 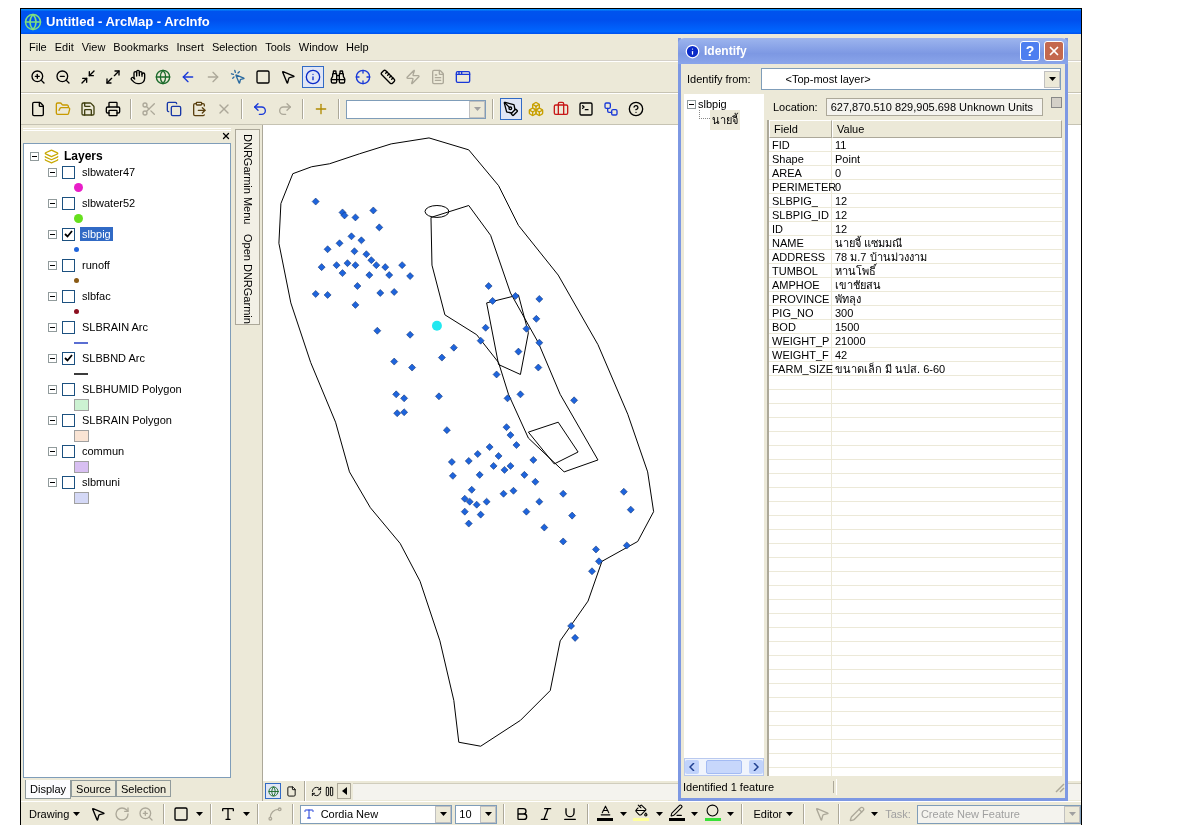 What do you see at coordinates (318, 47) in the screenshot?
I see `menu-item: Window` at bounding box center [318, 47].